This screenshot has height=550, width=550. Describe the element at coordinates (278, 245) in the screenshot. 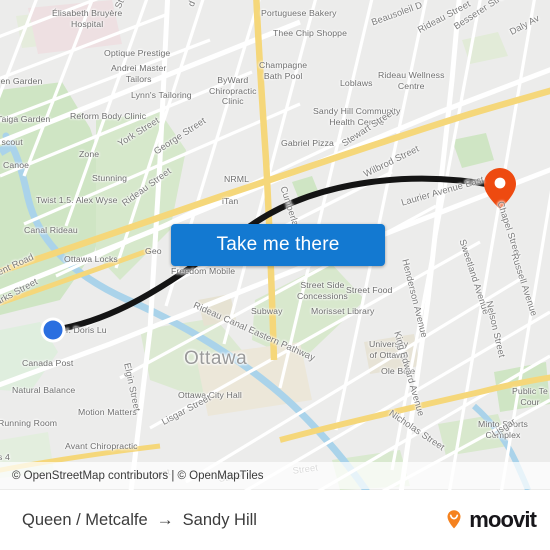

I see `take-me-there-button: Take me there` at that location.